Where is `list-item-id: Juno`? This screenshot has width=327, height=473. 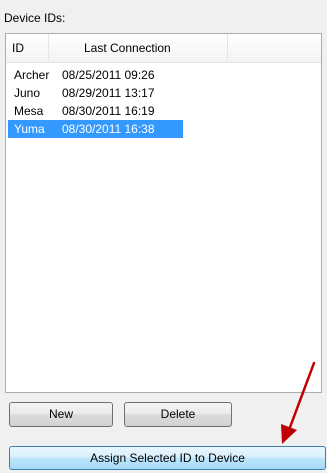
list-item-id: Juno is located at coordinates (27, 93).